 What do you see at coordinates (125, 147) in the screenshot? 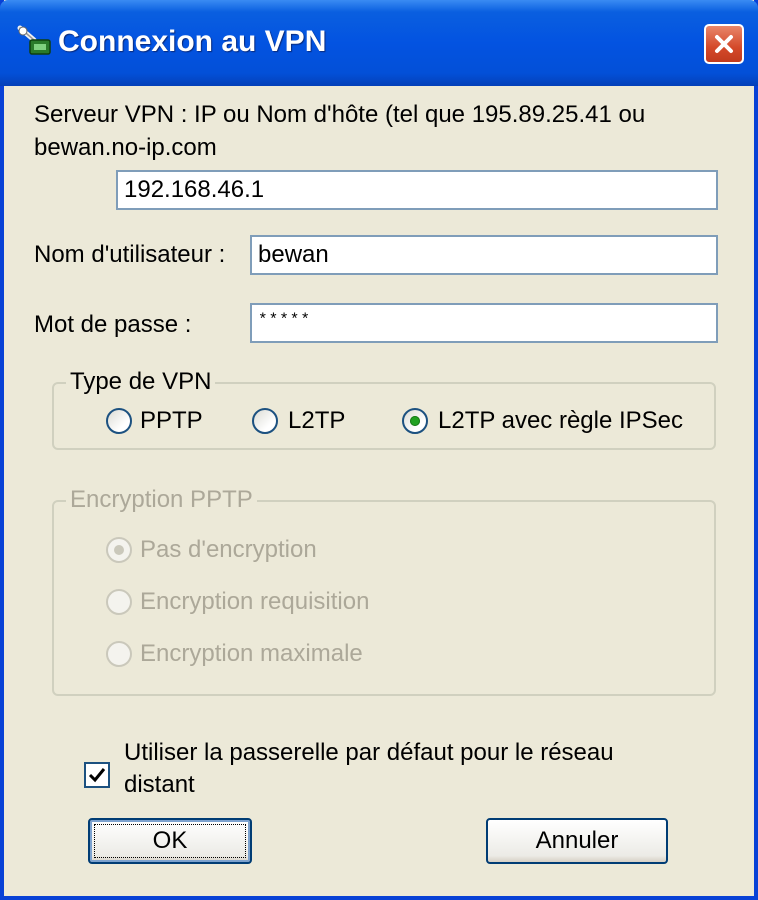
I see `server-label-line2: bewan.no-ip.com` at bounding box center [125, 147].